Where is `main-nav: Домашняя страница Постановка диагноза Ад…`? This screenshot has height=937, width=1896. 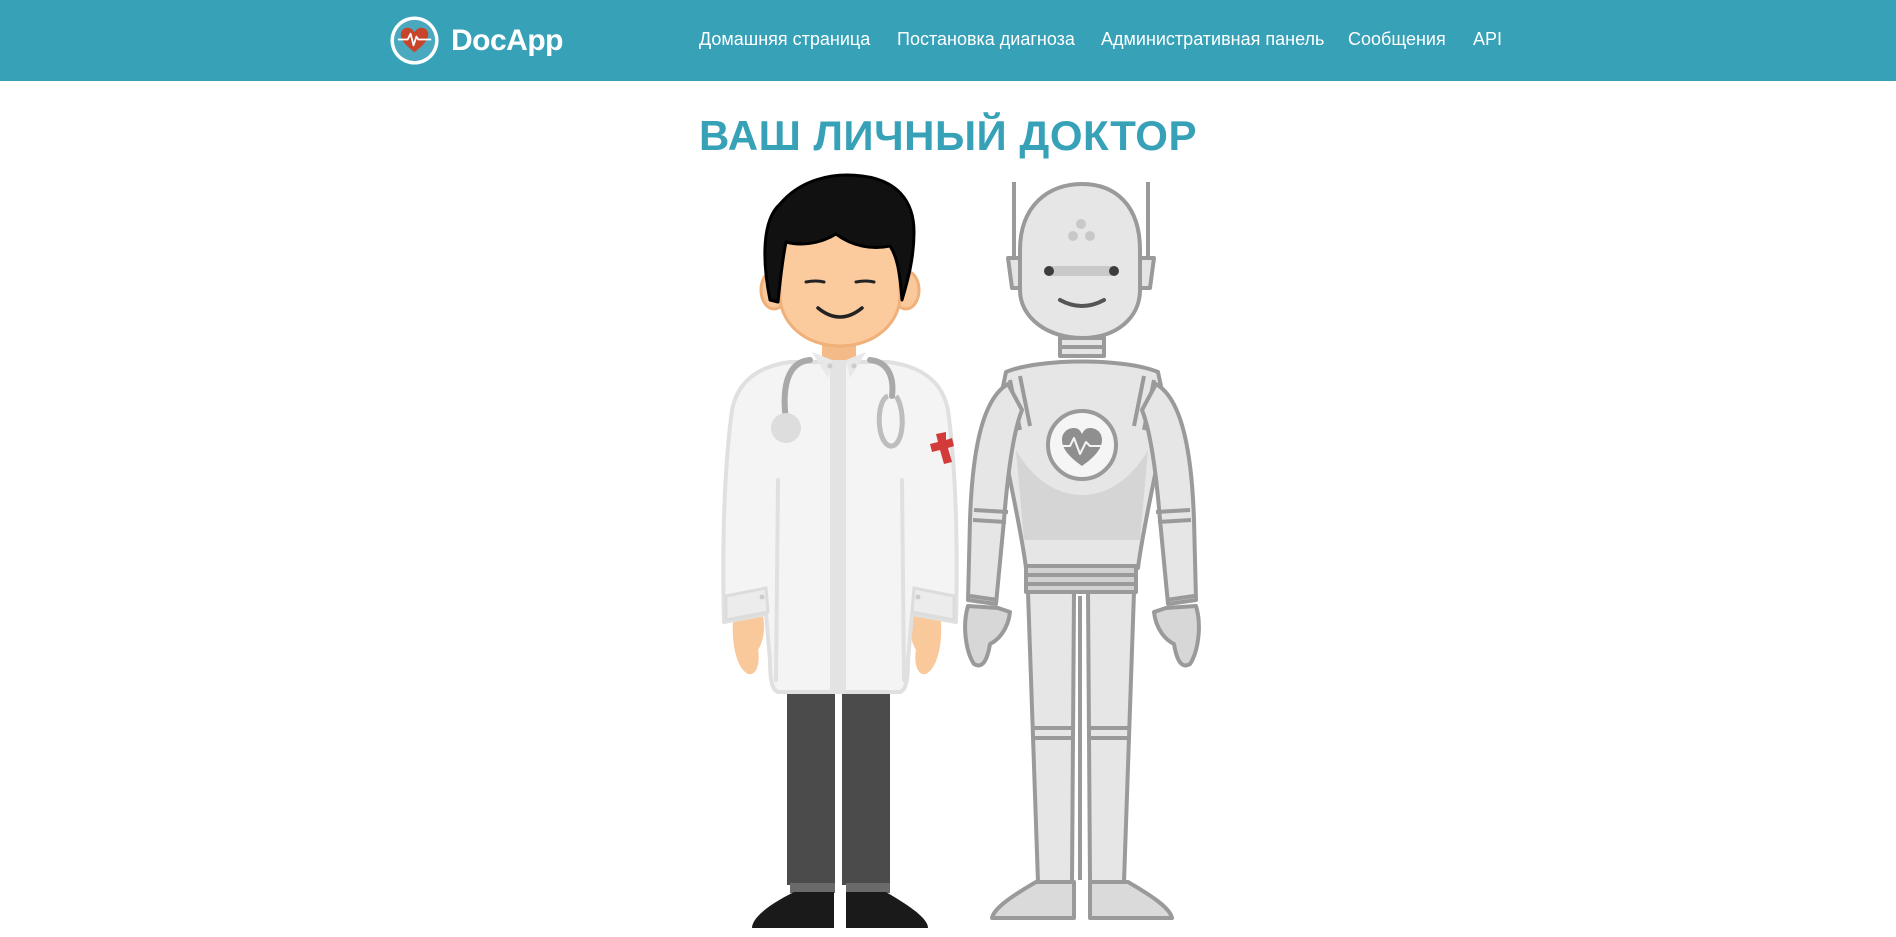
main-nav: Домашняя страница Постановка диагноза Ад… is located at coordinates (948, 40).